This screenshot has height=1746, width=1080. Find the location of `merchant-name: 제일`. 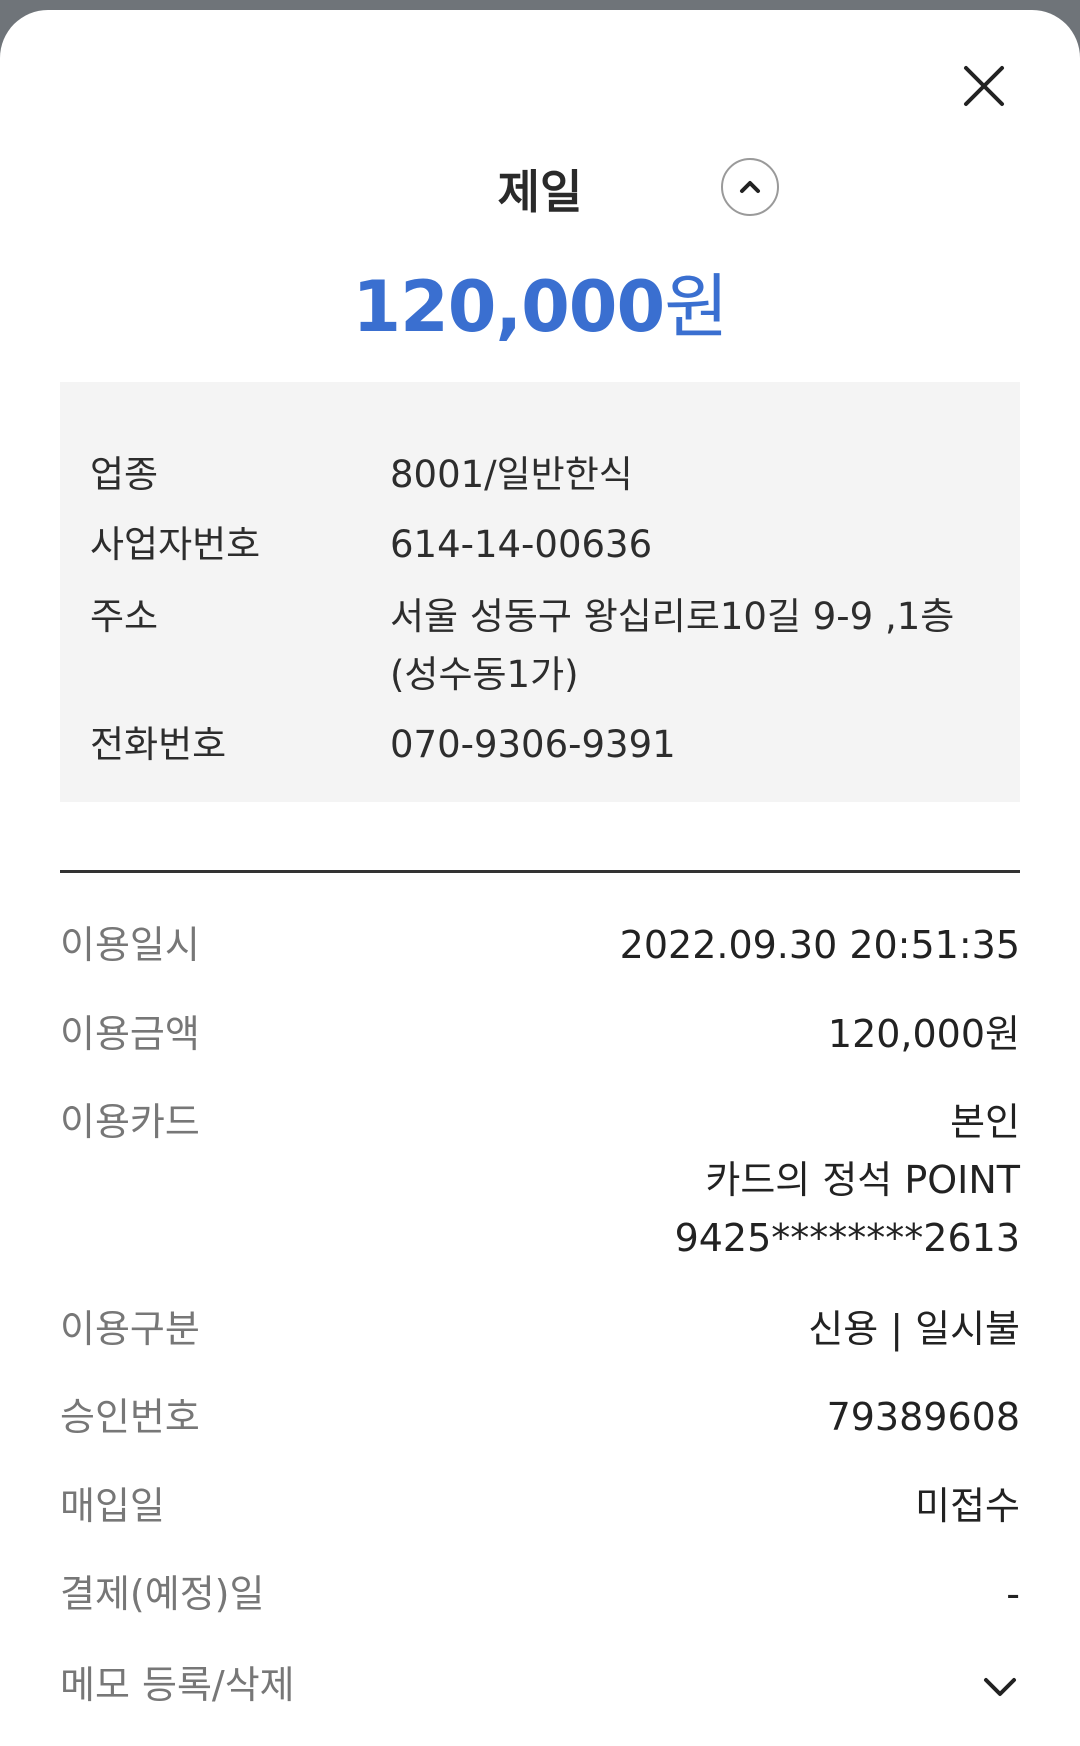

merchant-name: 제일 is located at coordinates (540, 192).